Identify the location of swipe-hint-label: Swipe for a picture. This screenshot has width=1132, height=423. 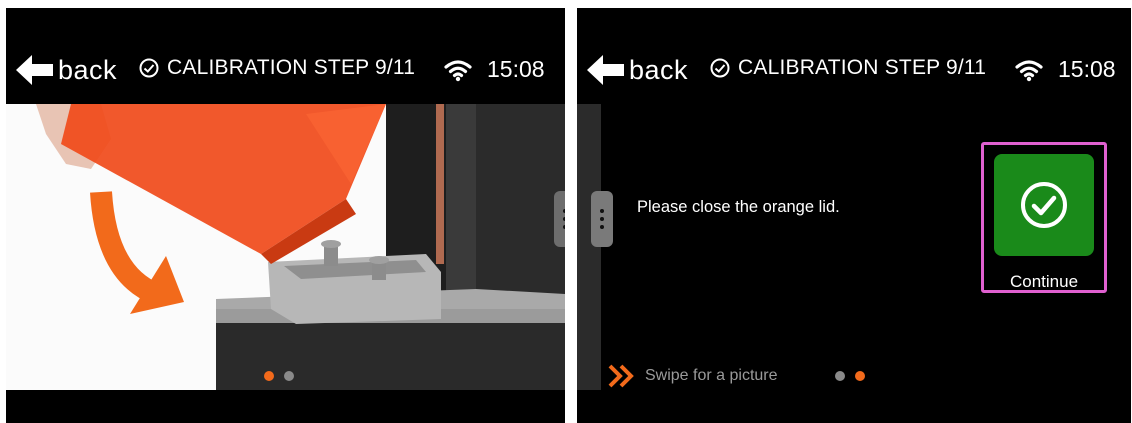
(711, 375).